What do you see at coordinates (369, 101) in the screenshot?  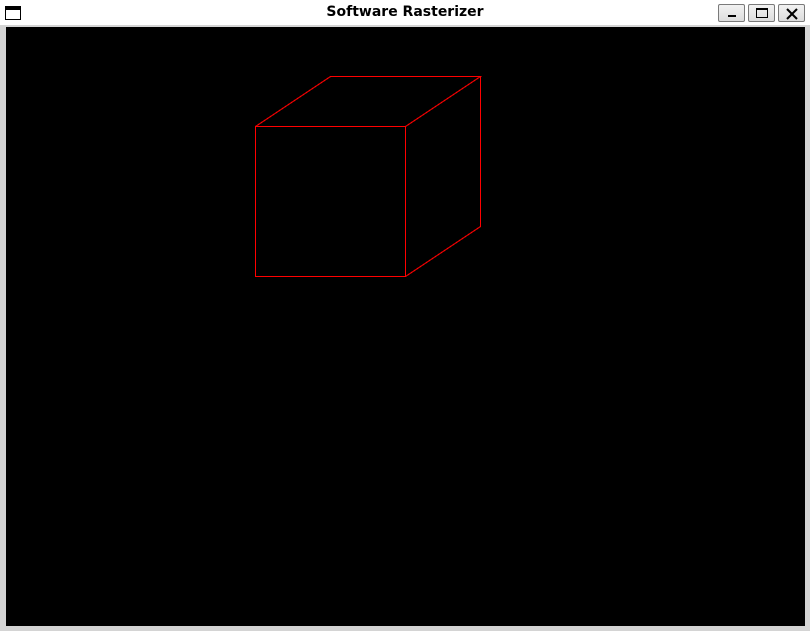 I see `cube-top-face` at bounding box center [369, 101].